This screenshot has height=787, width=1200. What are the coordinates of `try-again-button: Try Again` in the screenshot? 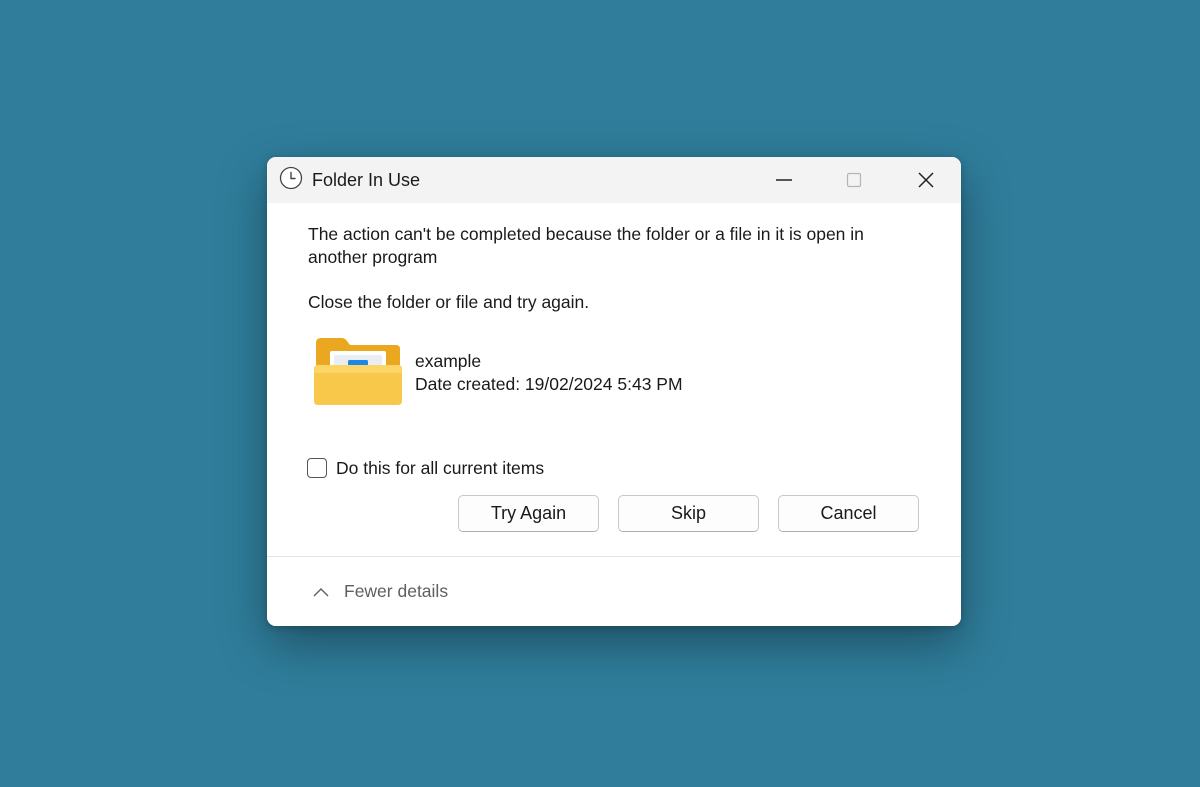 It's located at (528, 513).